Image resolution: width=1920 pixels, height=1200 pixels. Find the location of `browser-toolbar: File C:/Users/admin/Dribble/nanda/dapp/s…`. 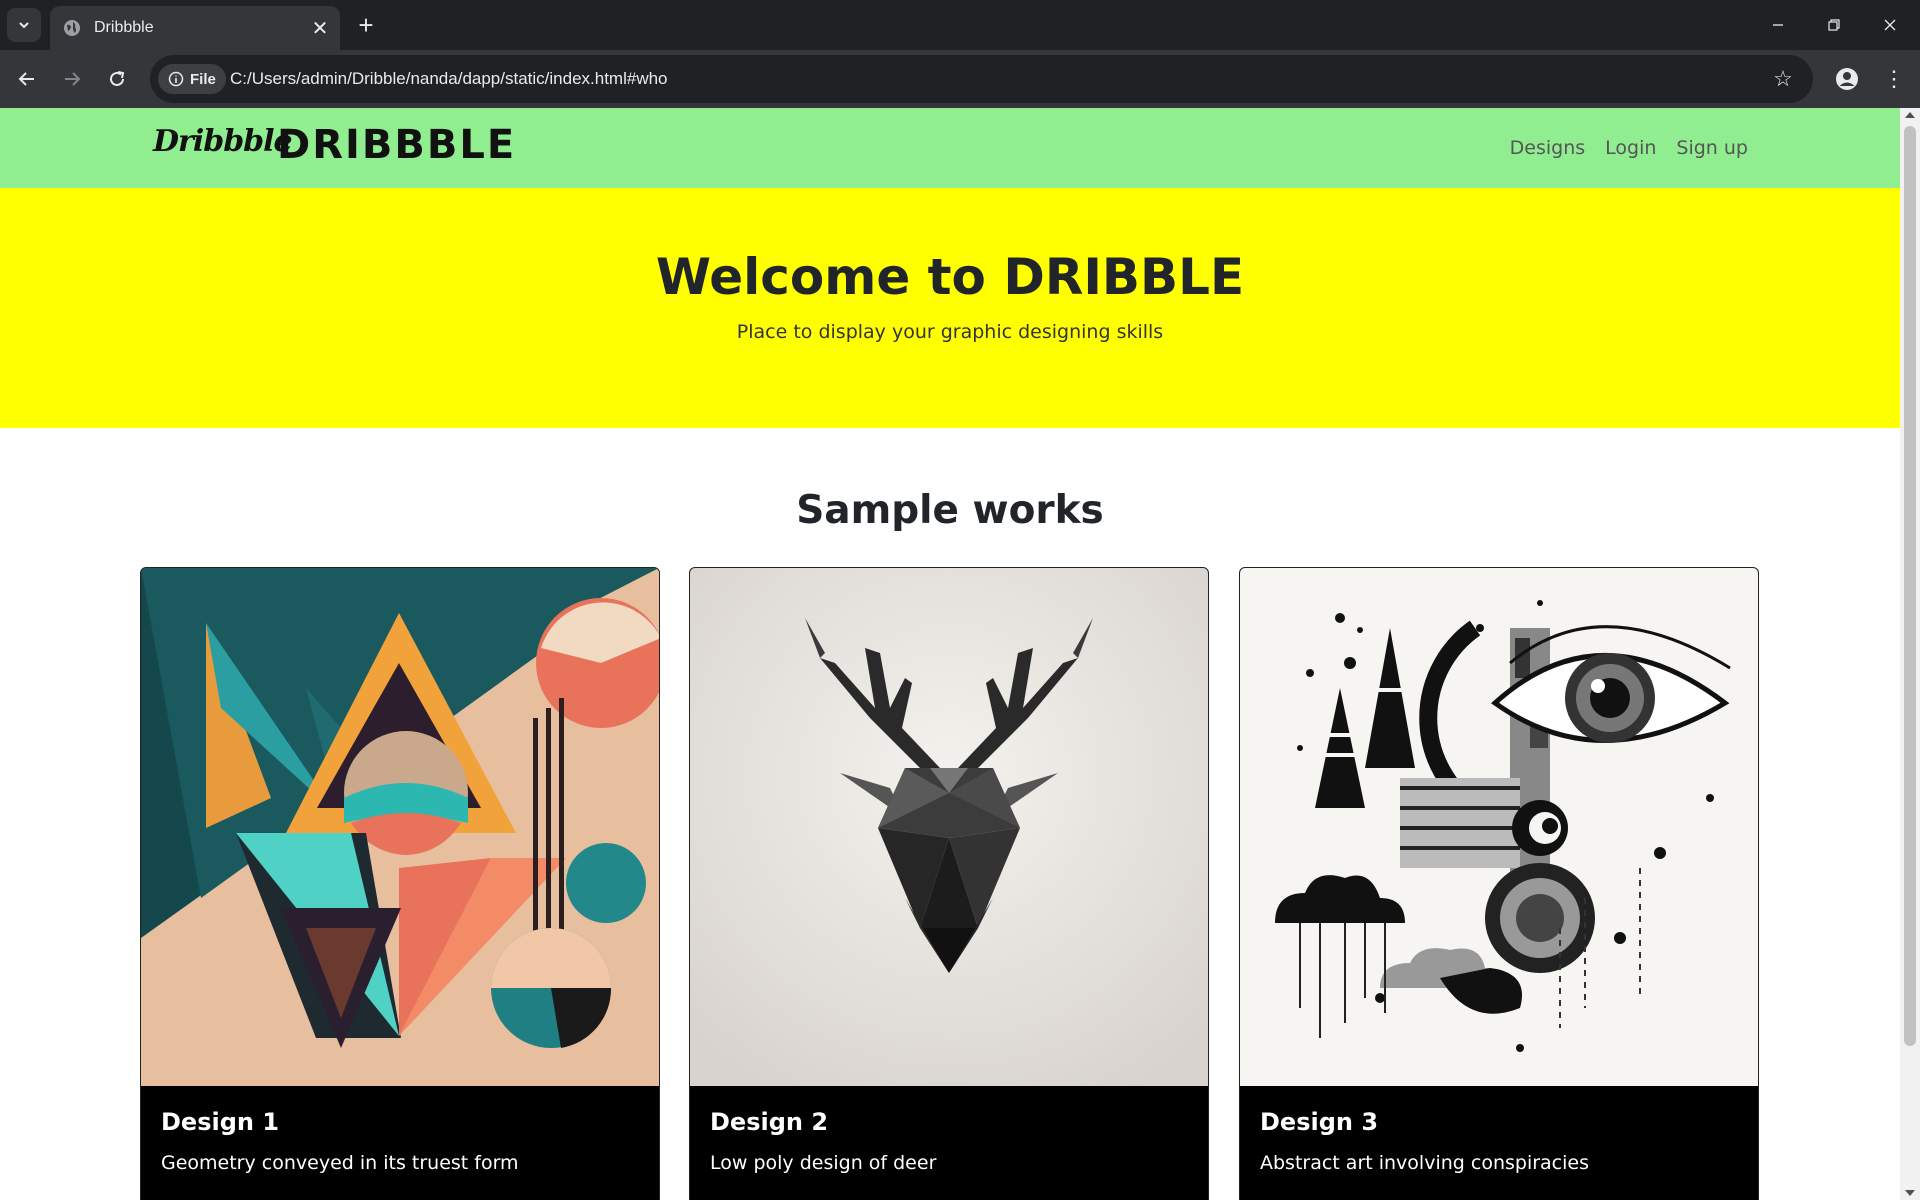

browser-toolbar: File C:/Users/admin/Dribble/nanda/dapp/s… is located at coordinates (960, 79).